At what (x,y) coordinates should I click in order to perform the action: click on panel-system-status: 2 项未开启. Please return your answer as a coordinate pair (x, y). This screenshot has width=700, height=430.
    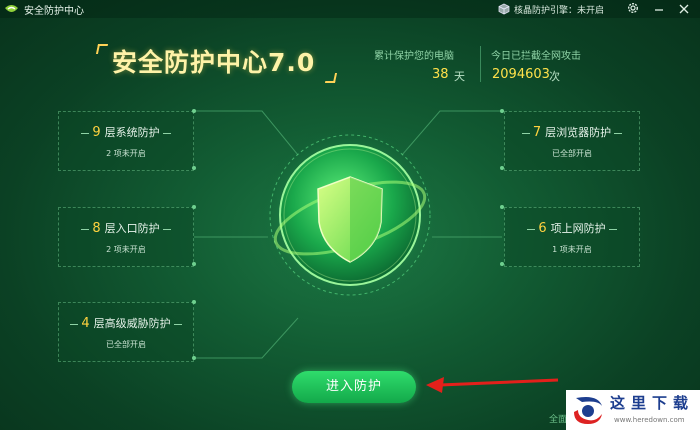
    Looking at the image, I should click on (126, 153).